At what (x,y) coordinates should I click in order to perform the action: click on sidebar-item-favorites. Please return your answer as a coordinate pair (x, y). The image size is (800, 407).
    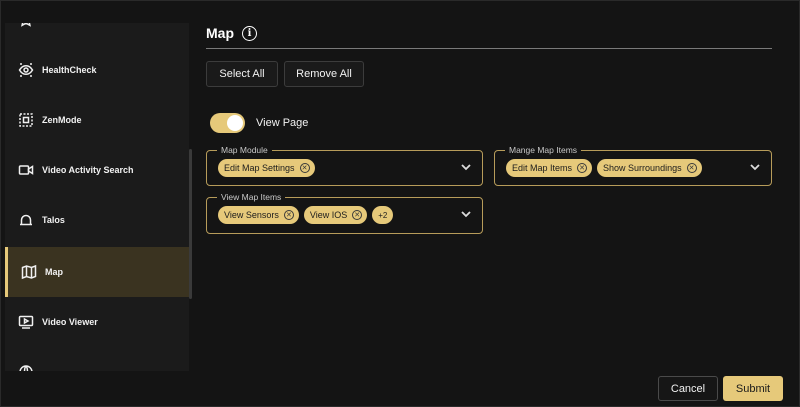
    Looking at the image, I should click on (97, 34).